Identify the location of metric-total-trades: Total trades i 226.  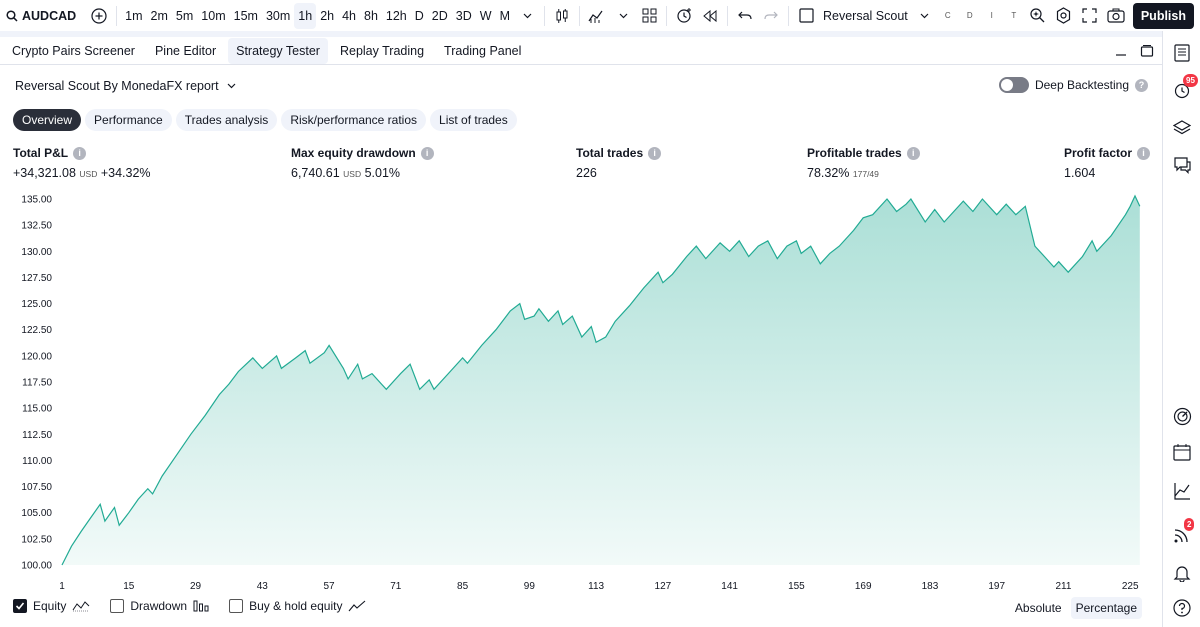
(619, 163).